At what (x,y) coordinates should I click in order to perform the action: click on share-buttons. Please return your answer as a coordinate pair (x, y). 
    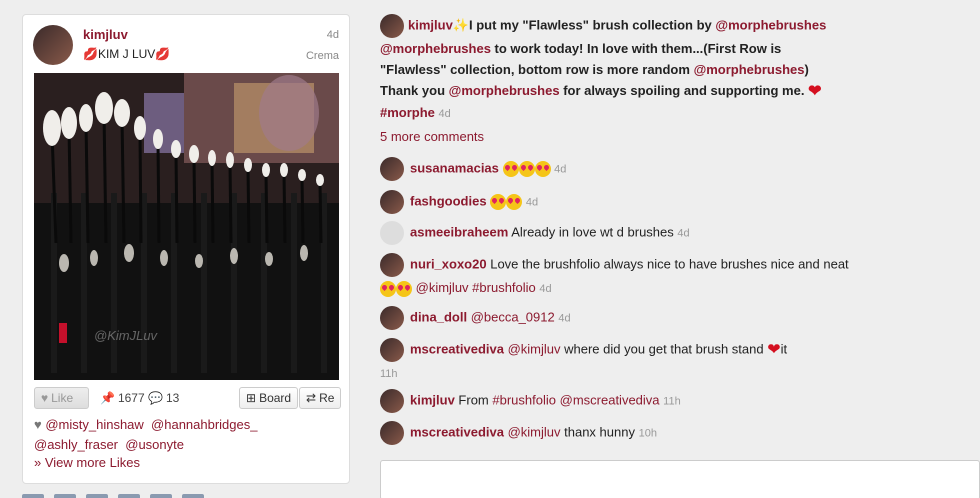
    Looking at the image, I should click on (113, 496).